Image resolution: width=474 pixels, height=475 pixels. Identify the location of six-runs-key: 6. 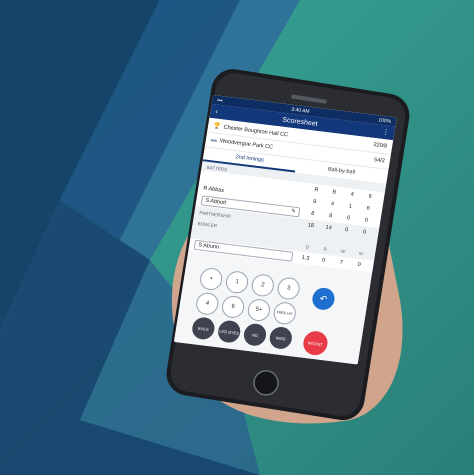
(233, 307).